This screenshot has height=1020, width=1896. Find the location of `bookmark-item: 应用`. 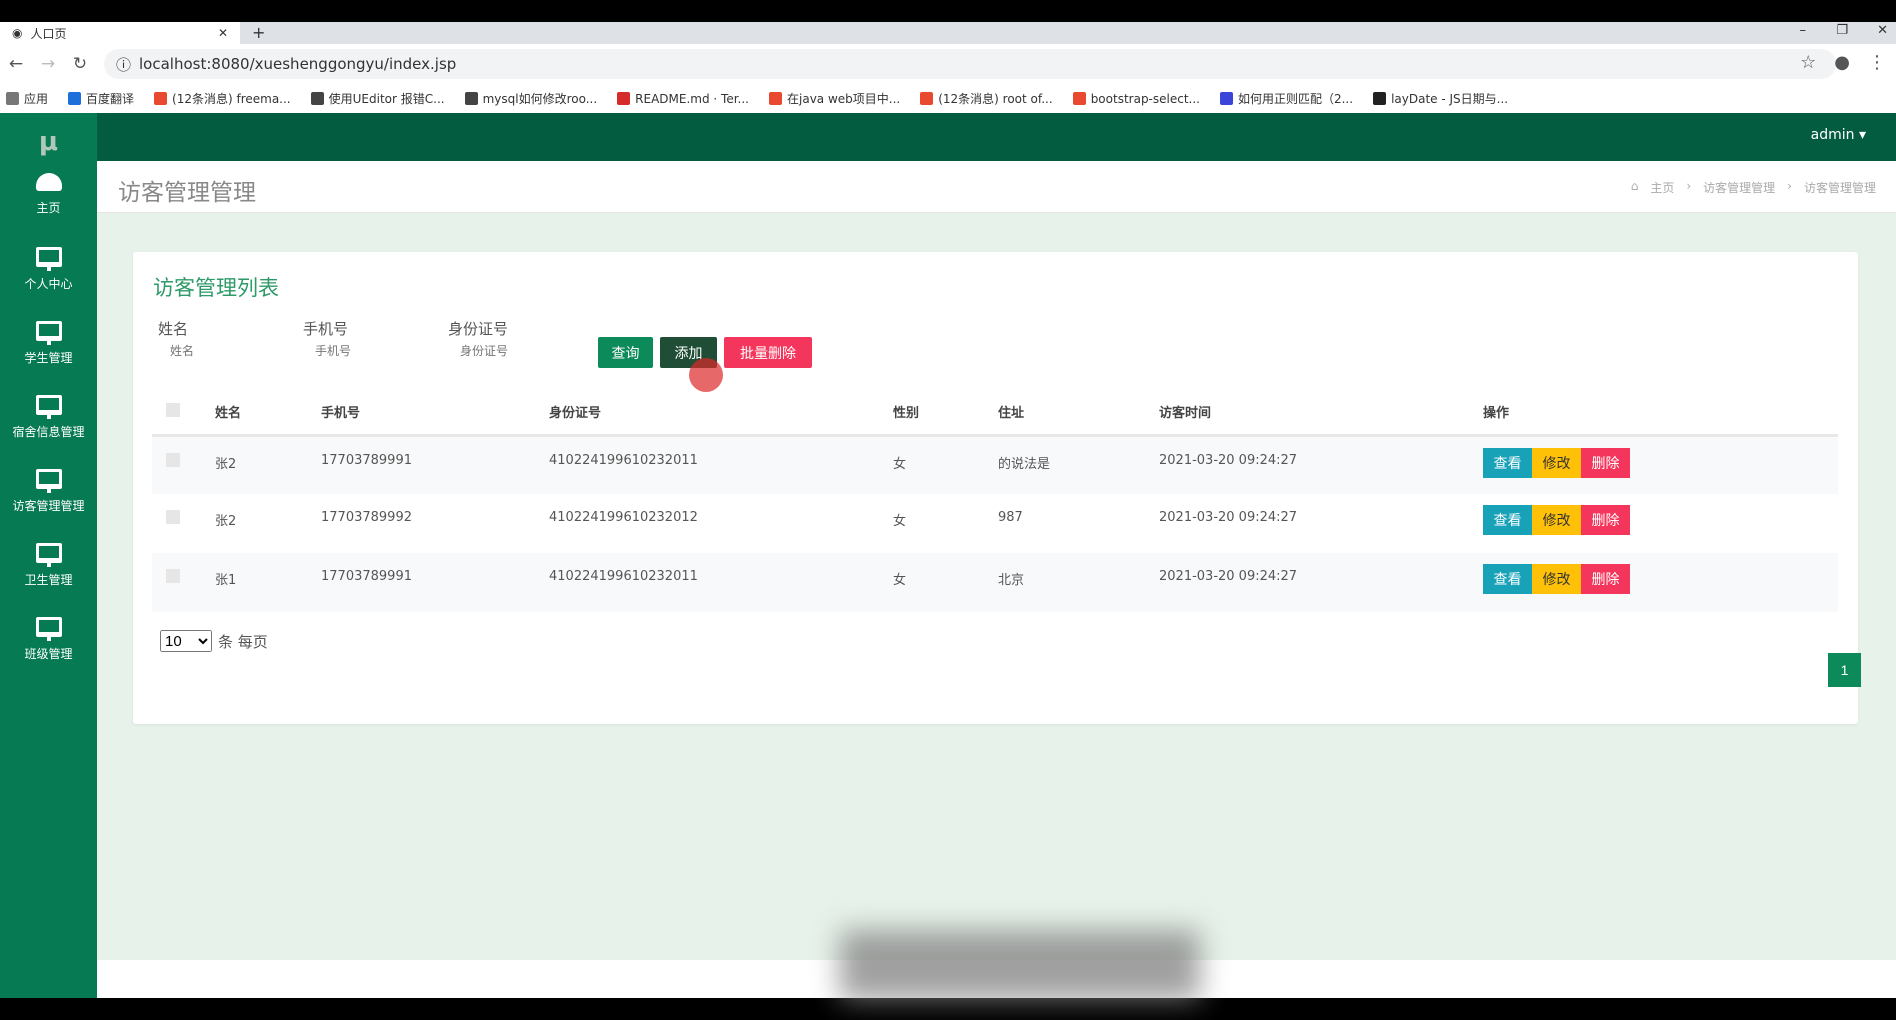

bookmark-item: 应用 is located at coordinates (27, 98).